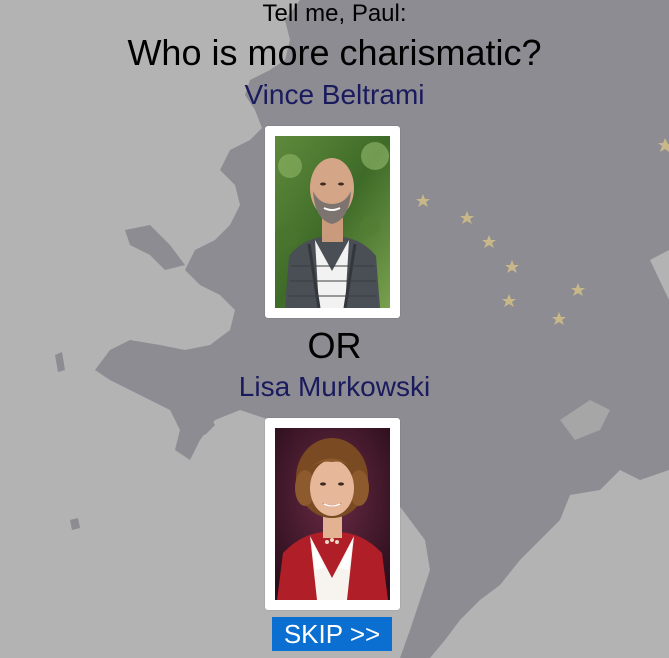 This screenshot has height=658, width=669. What do you see at coordinates (334, 345) in the screenshot?
I see `or-separator: OR` at bounding box center [334, 345].